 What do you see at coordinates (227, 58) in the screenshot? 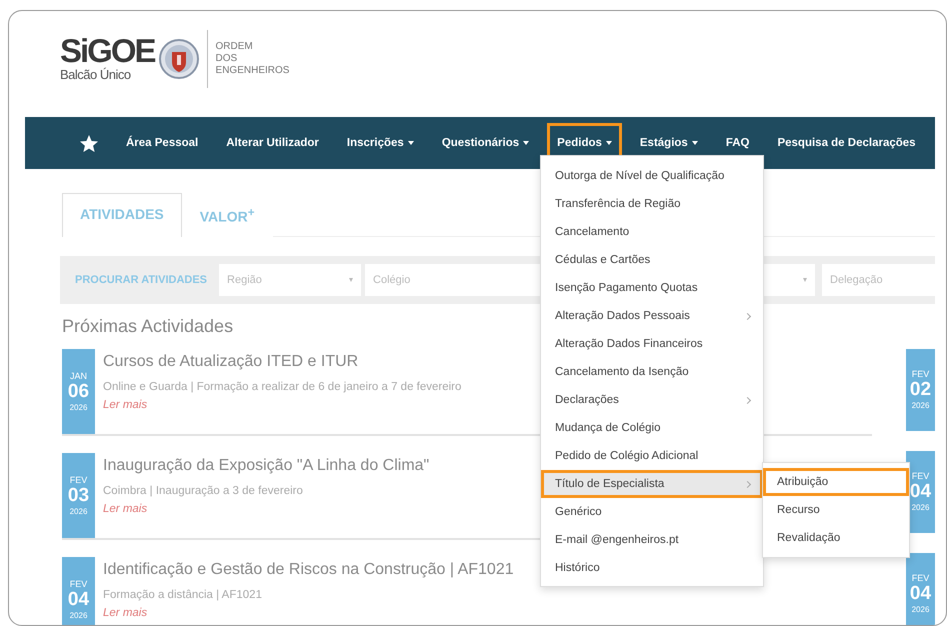
I see `org-name-line: DOS` at bounding box center [227, 58].